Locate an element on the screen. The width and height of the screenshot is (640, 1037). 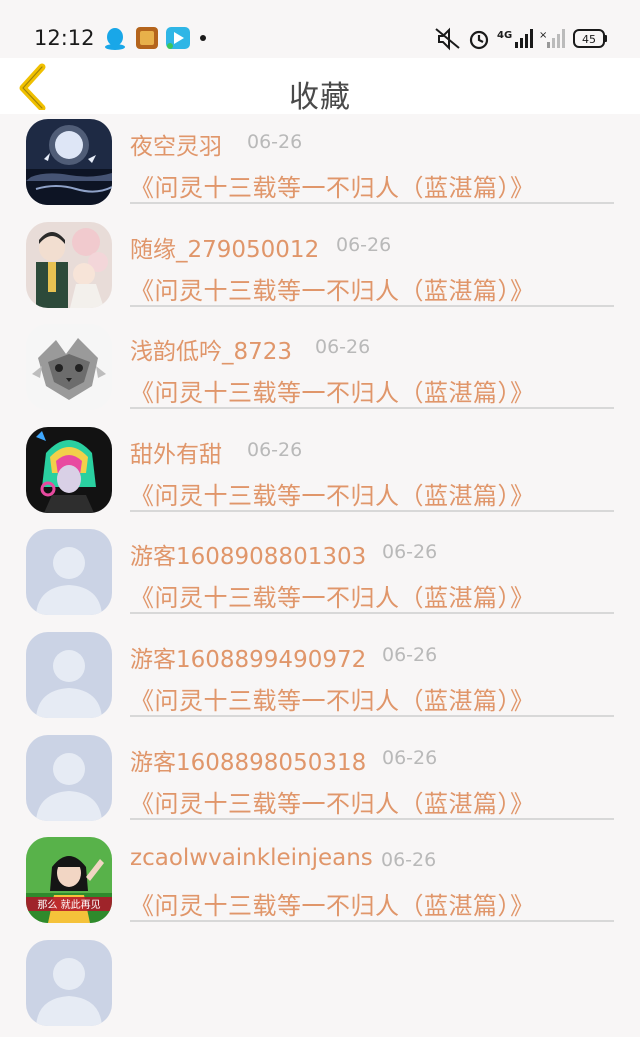
system-icons: 4G × 45 is located at coordinates (521, 39).